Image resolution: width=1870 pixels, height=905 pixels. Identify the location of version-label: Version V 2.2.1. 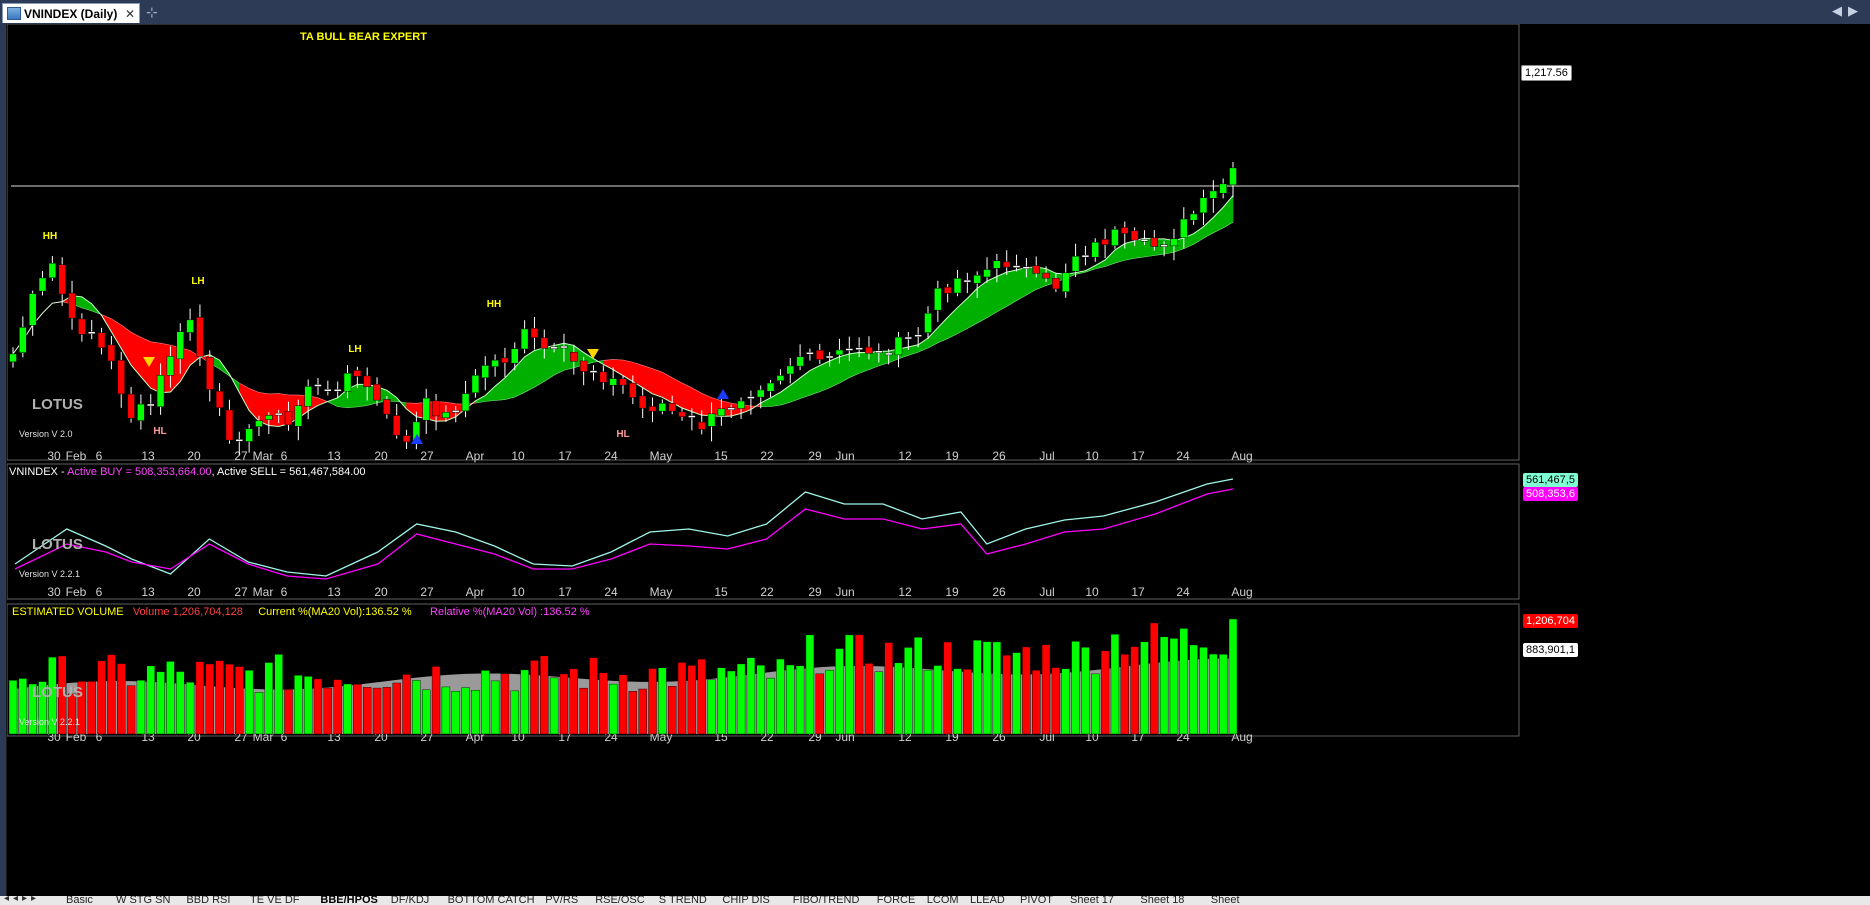
(50, 722).